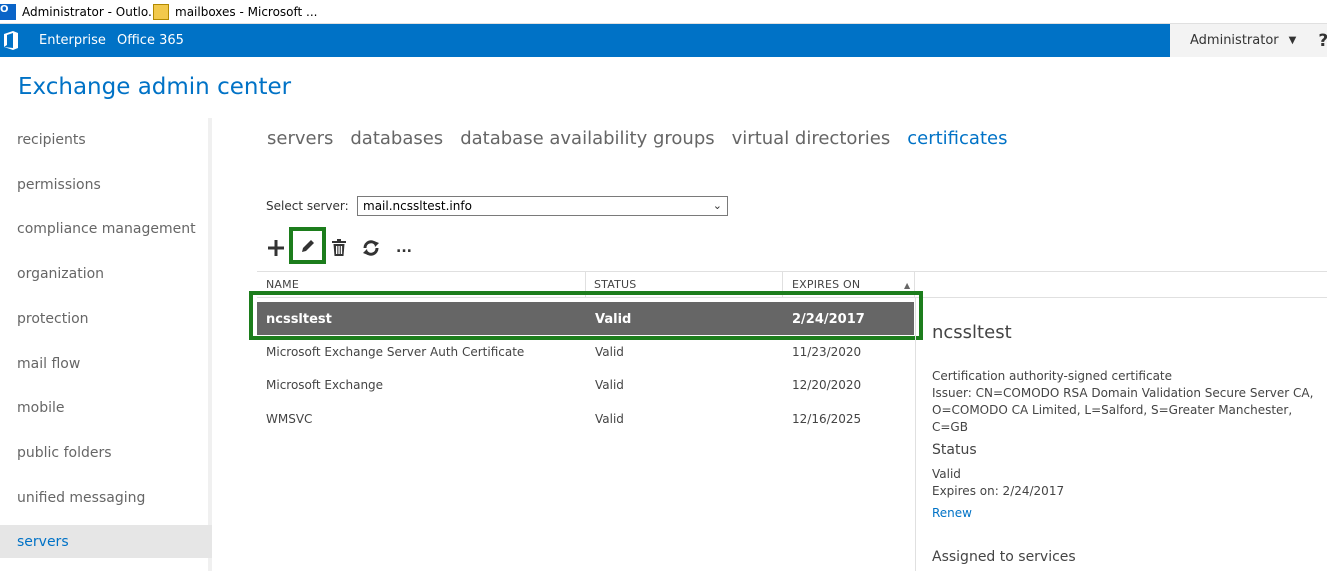  Describe the element at coordinates (289, 419) in the screenshot. I see `cell-name: WMSVC` at that location.